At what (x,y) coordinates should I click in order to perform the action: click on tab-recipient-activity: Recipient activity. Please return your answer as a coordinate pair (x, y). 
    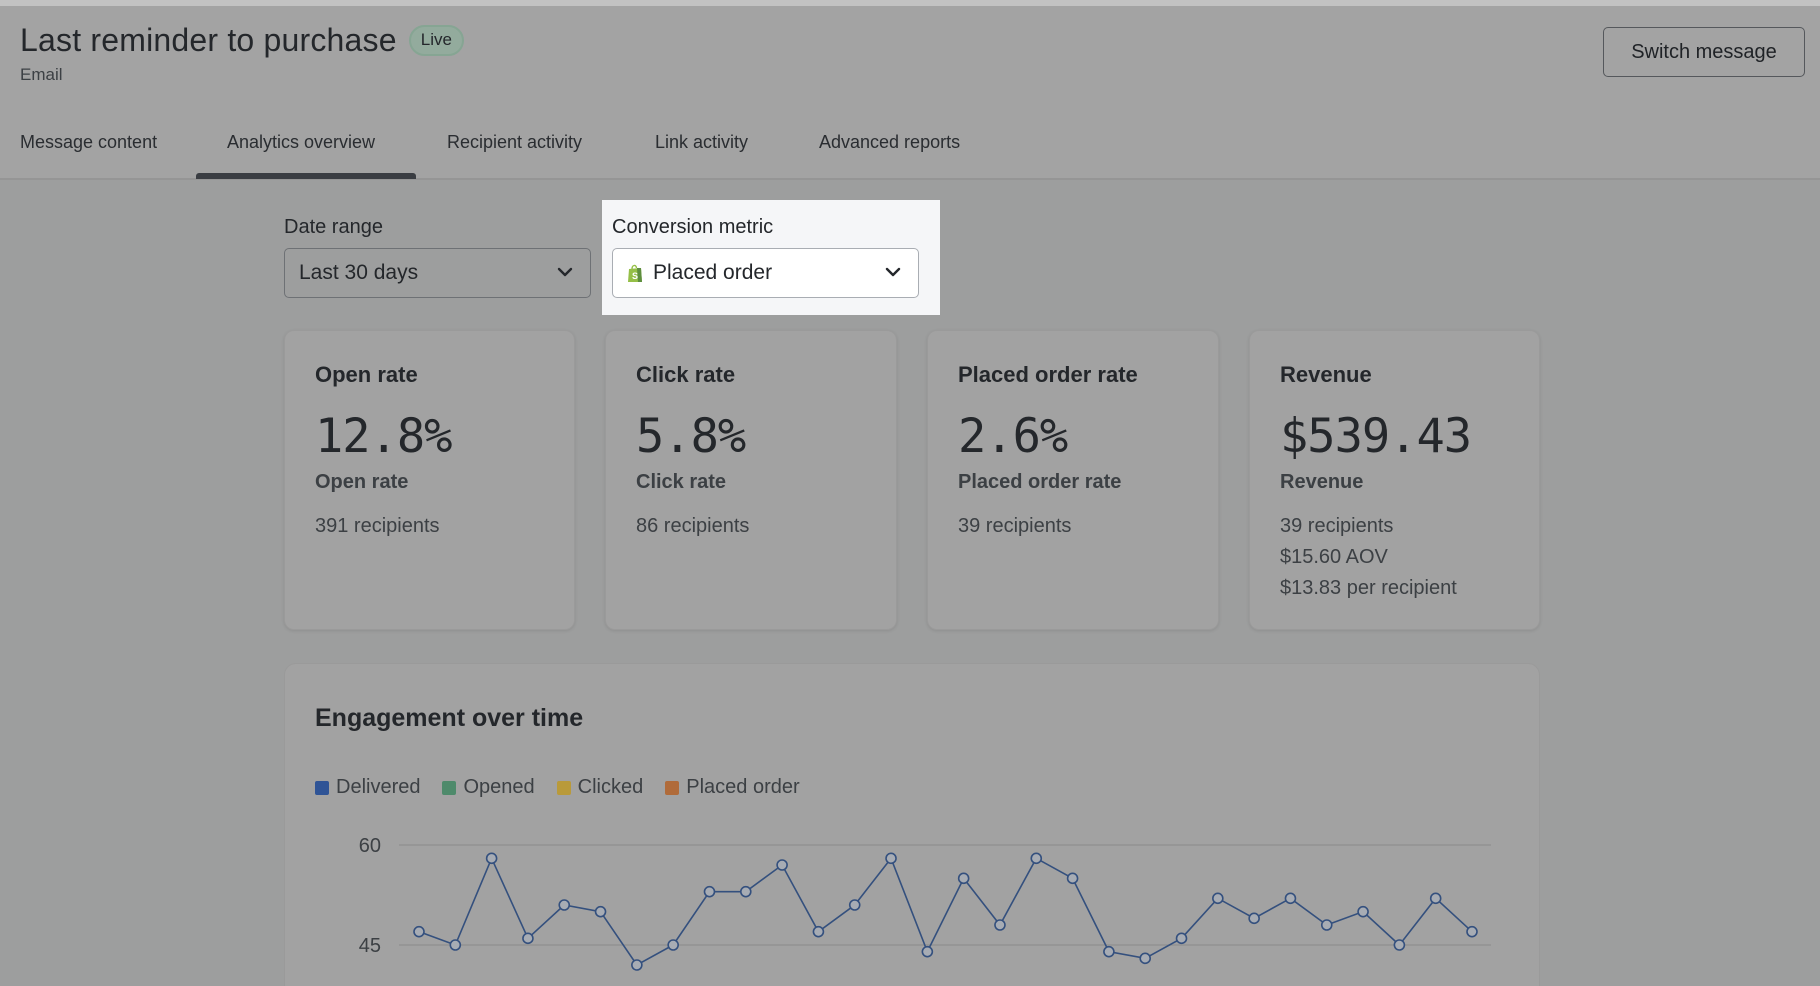
    Looking at the image, I should click on (514, 142).